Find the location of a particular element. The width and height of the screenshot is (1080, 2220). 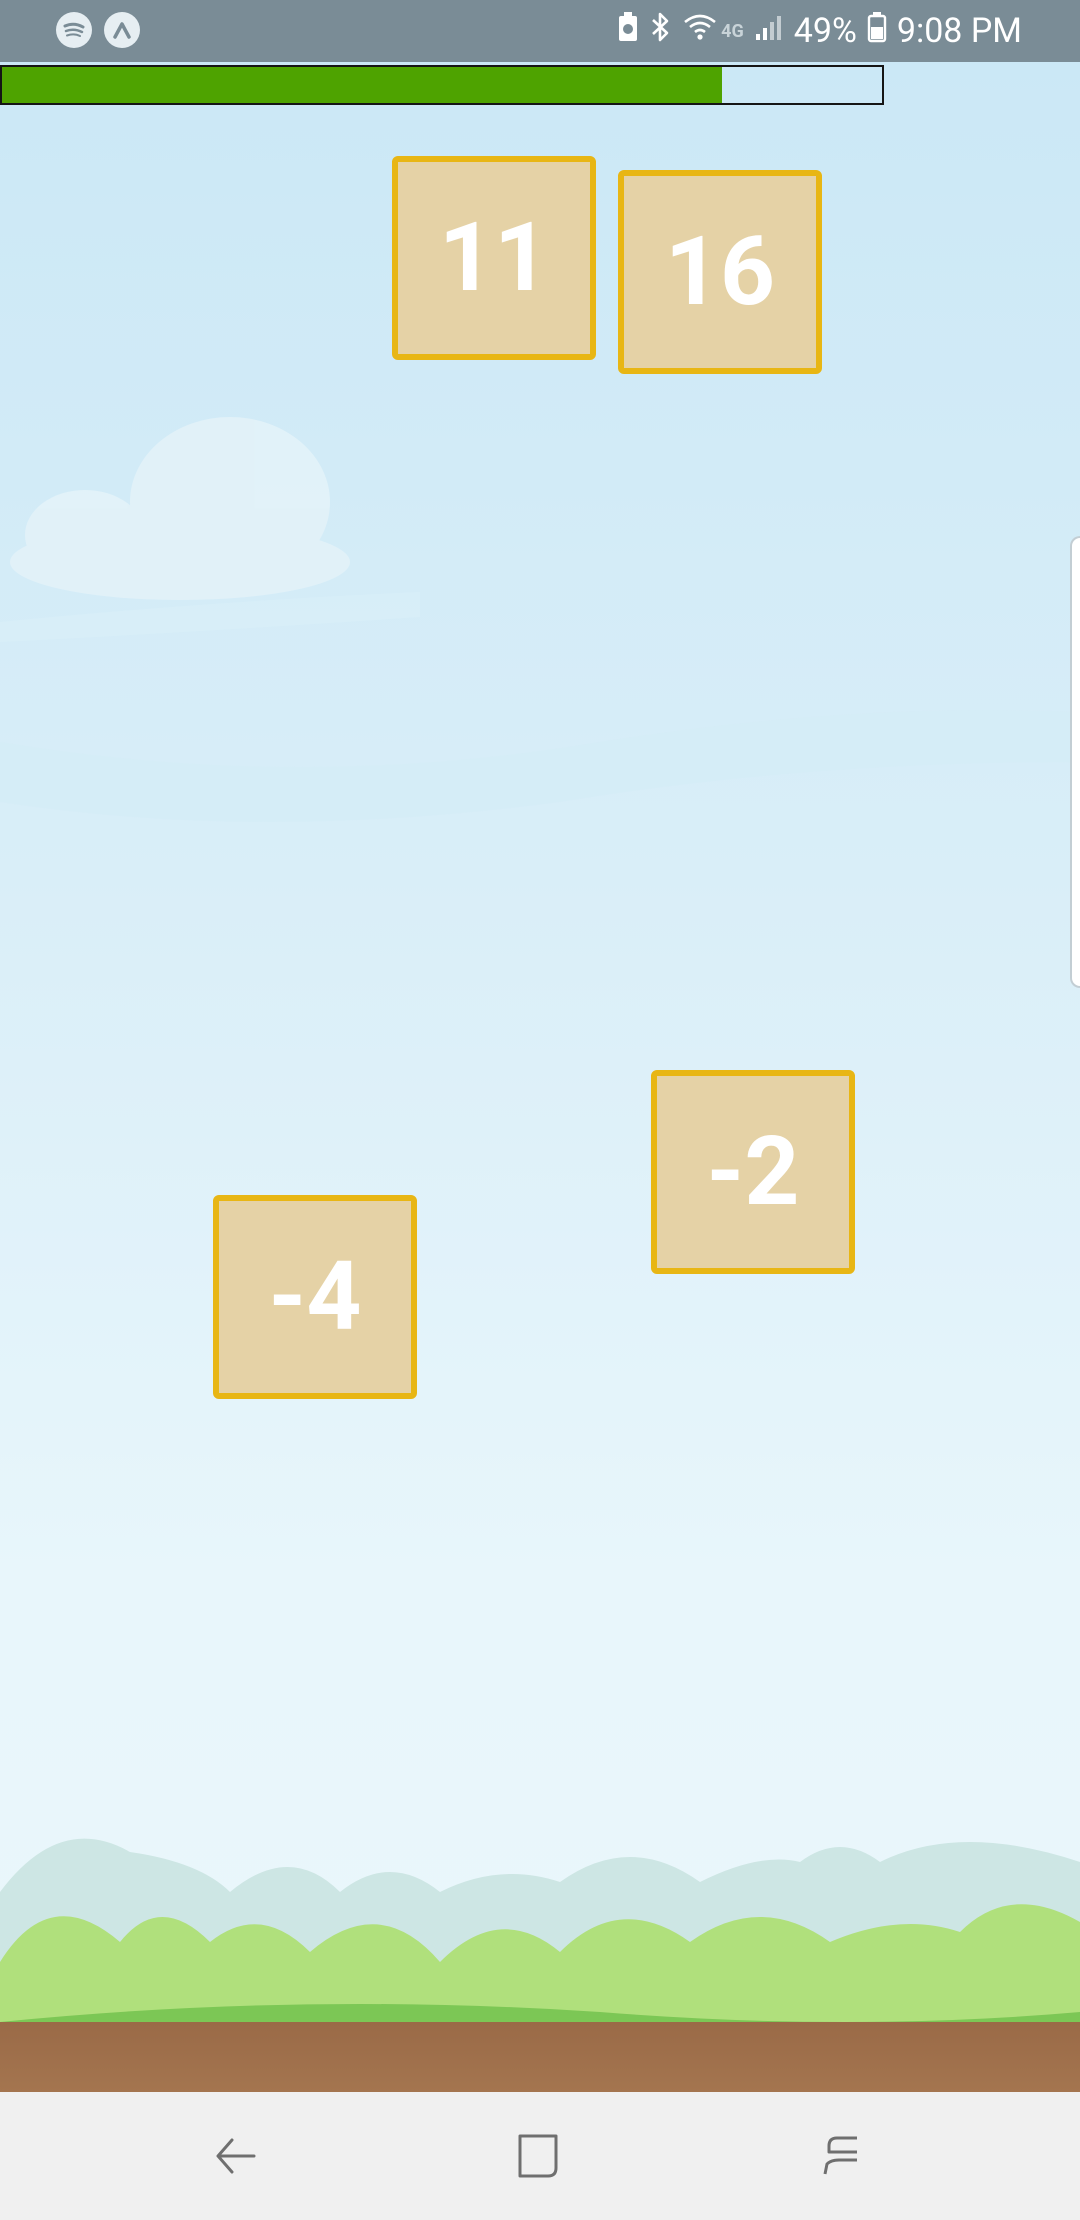

number-tile: -2 is located at coordinates (753, 1172).